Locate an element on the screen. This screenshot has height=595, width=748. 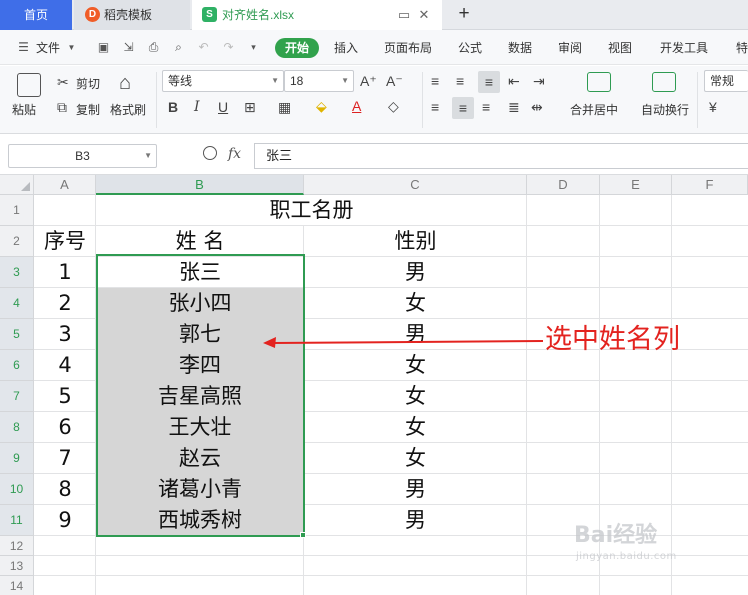
align-middle-icon: ≡ is located at coordinates (460, 81).